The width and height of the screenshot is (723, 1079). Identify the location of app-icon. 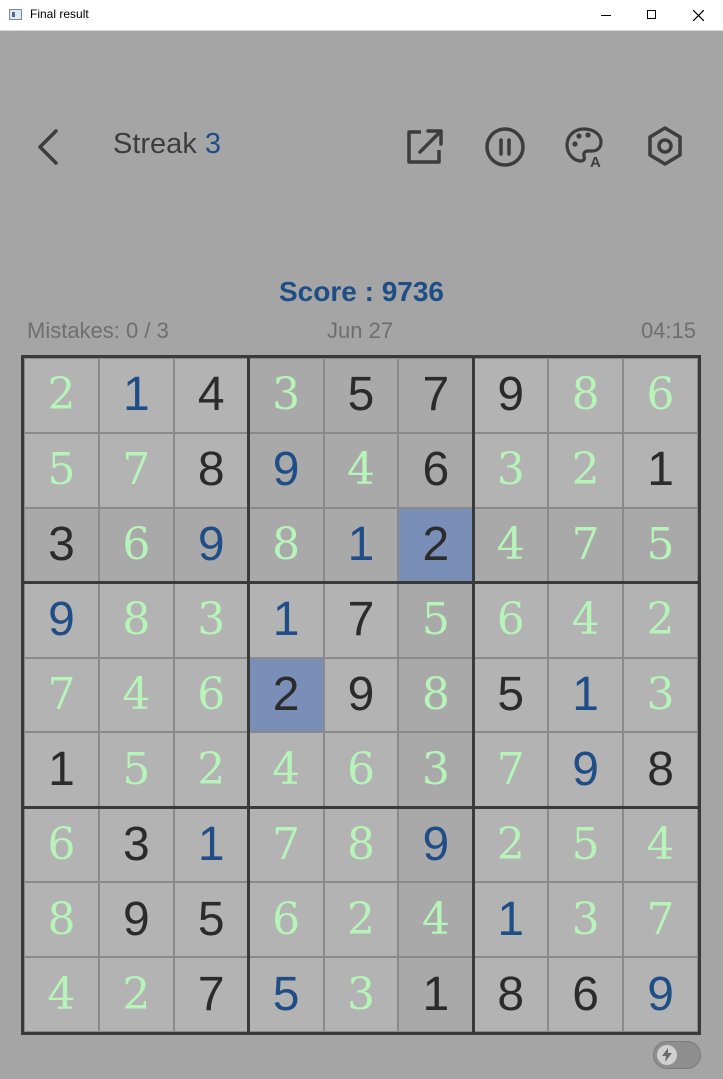
(15, 14).